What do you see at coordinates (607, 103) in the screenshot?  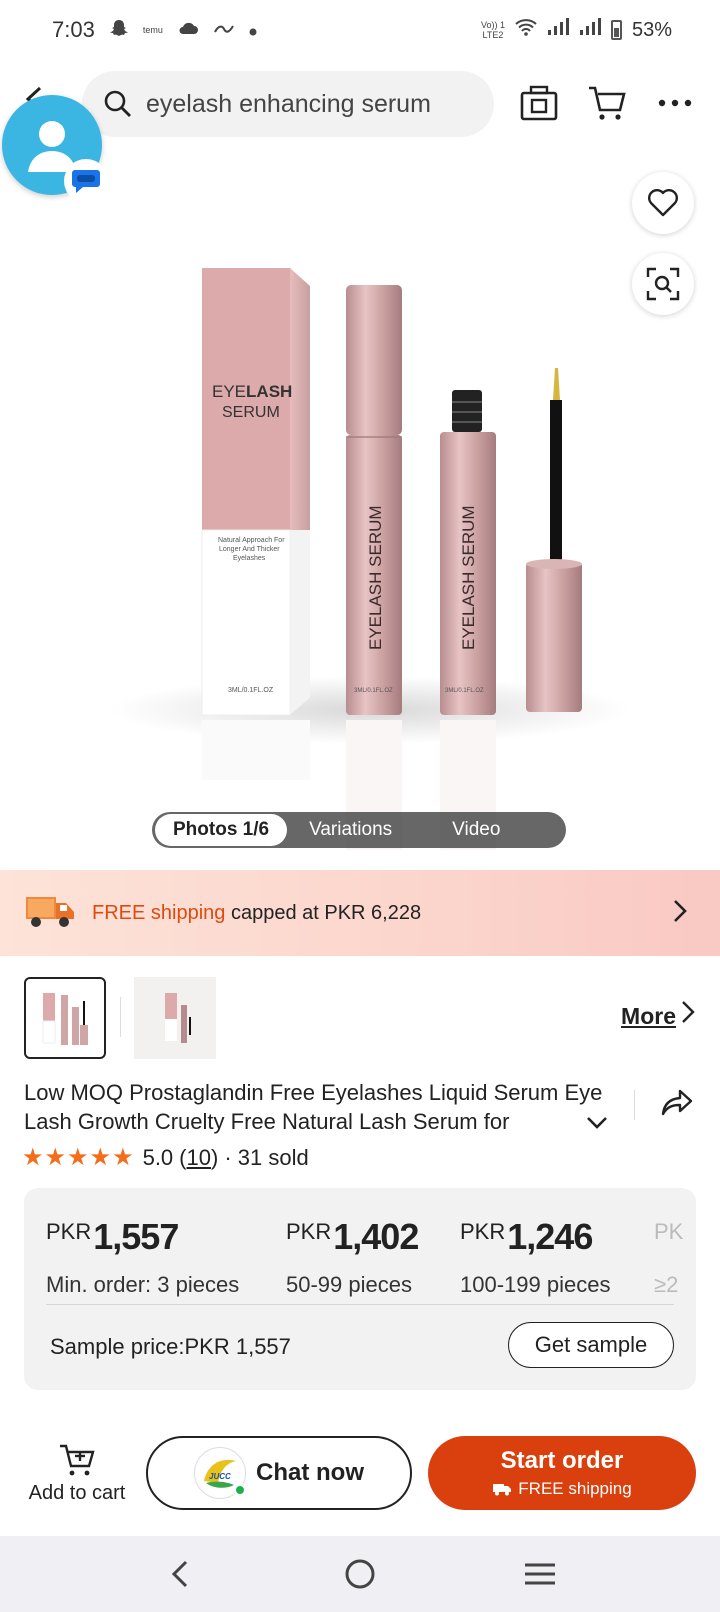 I see `cart-icon` at bounding box center [607, 103].